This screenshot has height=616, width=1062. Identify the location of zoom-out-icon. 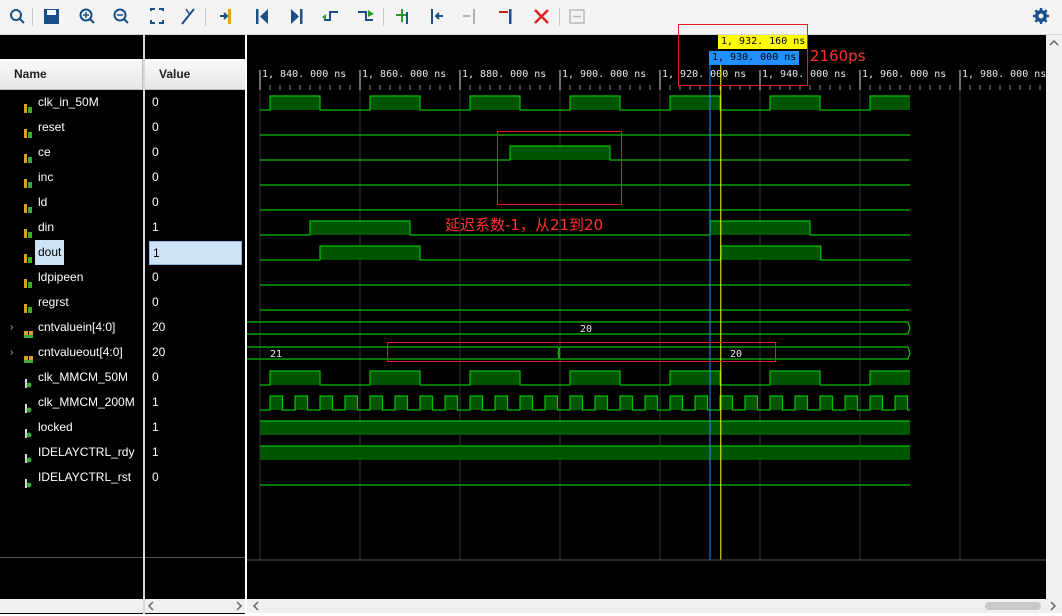
(121, 16).